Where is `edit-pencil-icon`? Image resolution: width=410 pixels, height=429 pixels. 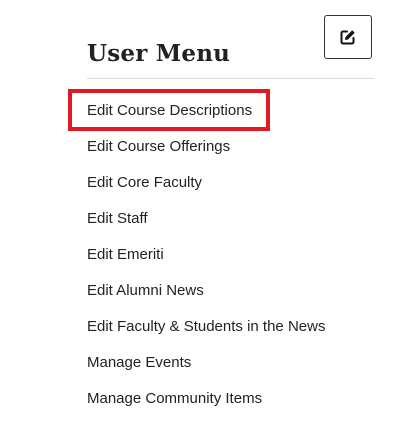
edit-pencil-icon is located at coordinates (348, 37).